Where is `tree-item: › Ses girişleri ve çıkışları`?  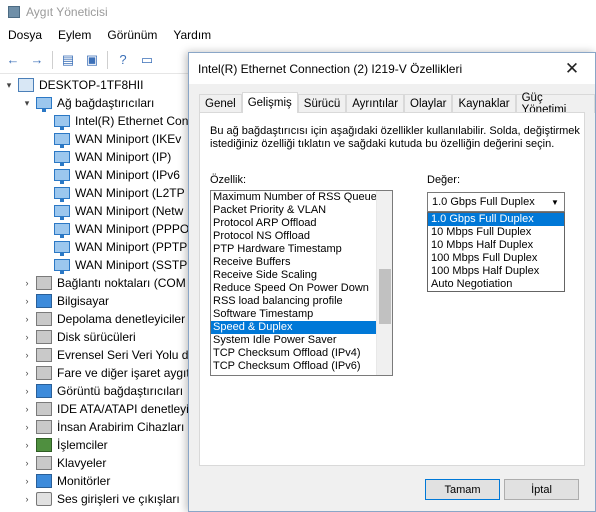 tree-item: › Ses girişleri ve çıkışları is located at coordinates (101, 499).